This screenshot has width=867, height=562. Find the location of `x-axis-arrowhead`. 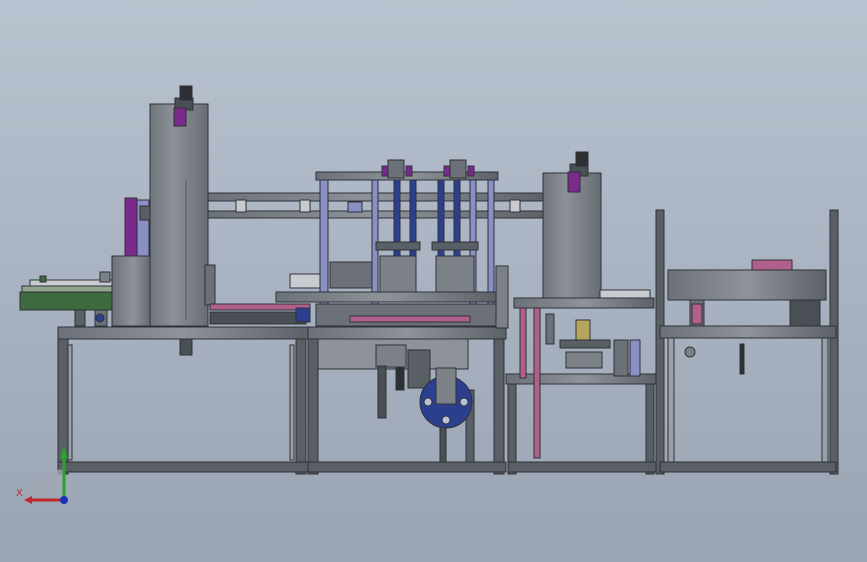

x-axis-arrowhead is located at coordinates (28, 500).